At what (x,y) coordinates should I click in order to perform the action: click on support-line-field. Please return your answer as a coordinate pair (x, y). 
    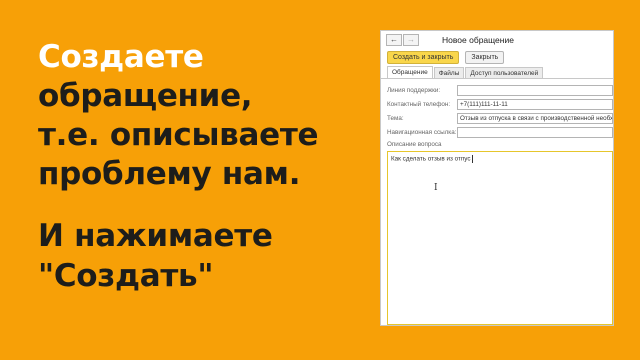
    Looking at the image, I should click on (535, 90).